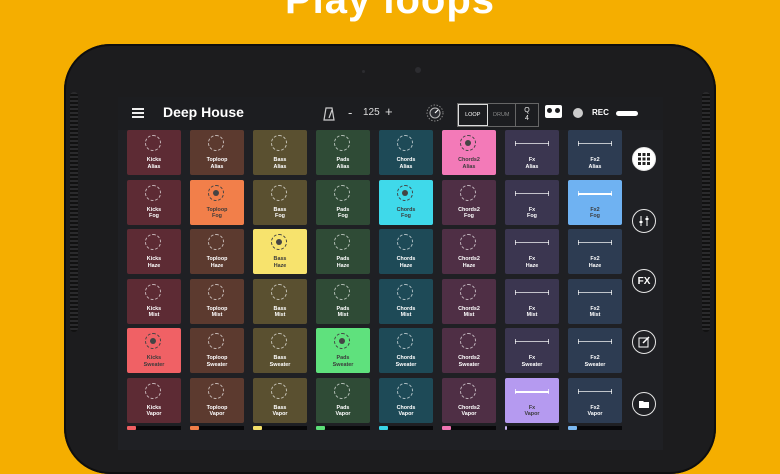  What do you see at coordinates (154, 361) in the screenshot?
I see `pad-label: Kicks Sweater` at bounding box center [154, 361].